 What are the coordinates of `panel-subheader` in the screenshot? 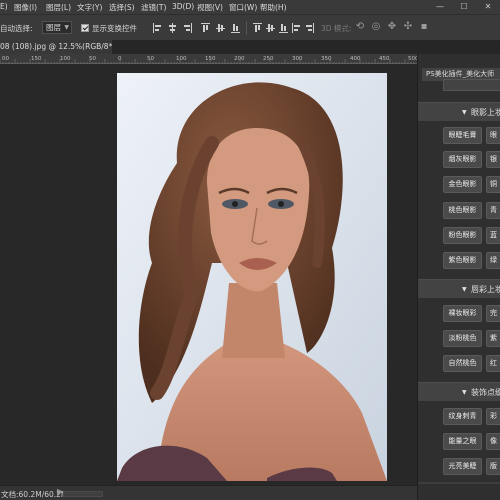 It's located at (471, 85).